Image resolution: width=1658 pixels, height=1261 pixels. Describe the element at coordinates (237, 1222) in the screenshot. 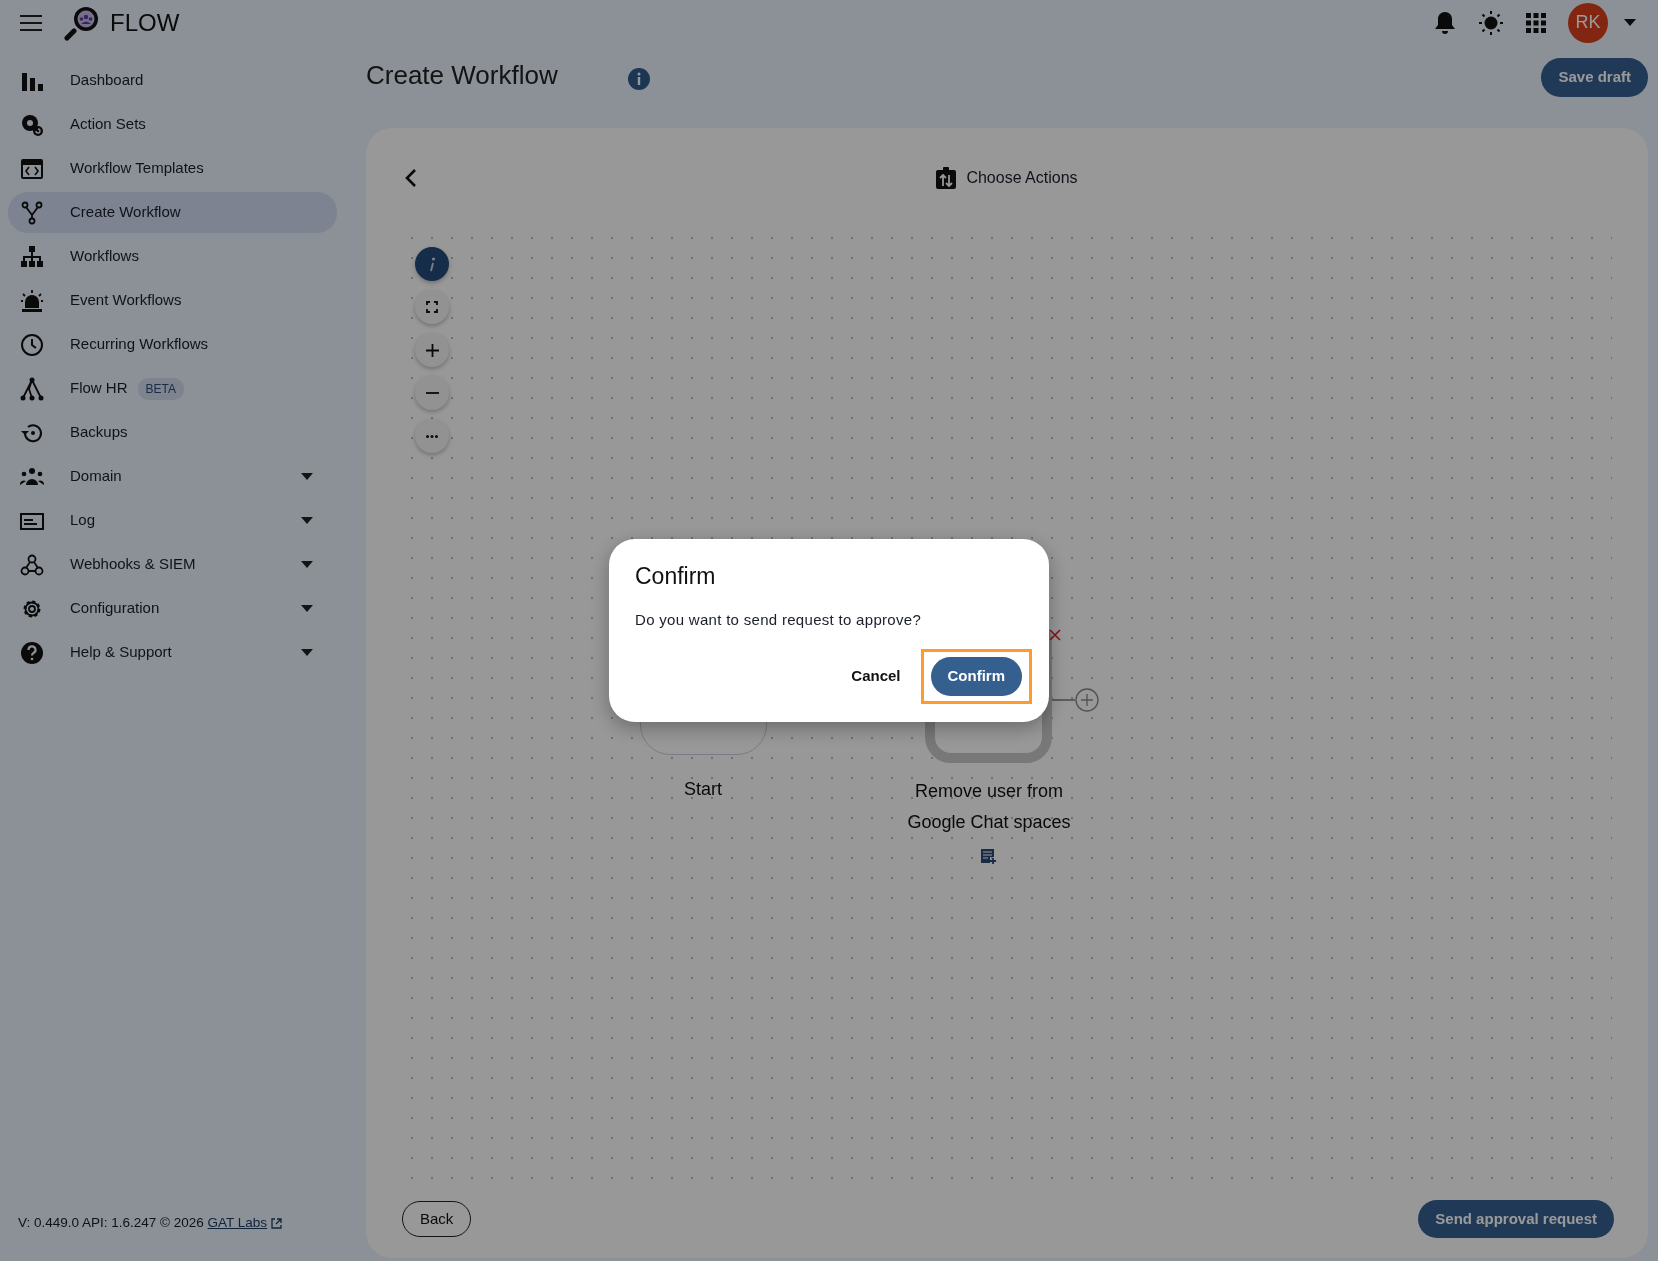

I see `gat-labs-link: GAT Labs` at that location.